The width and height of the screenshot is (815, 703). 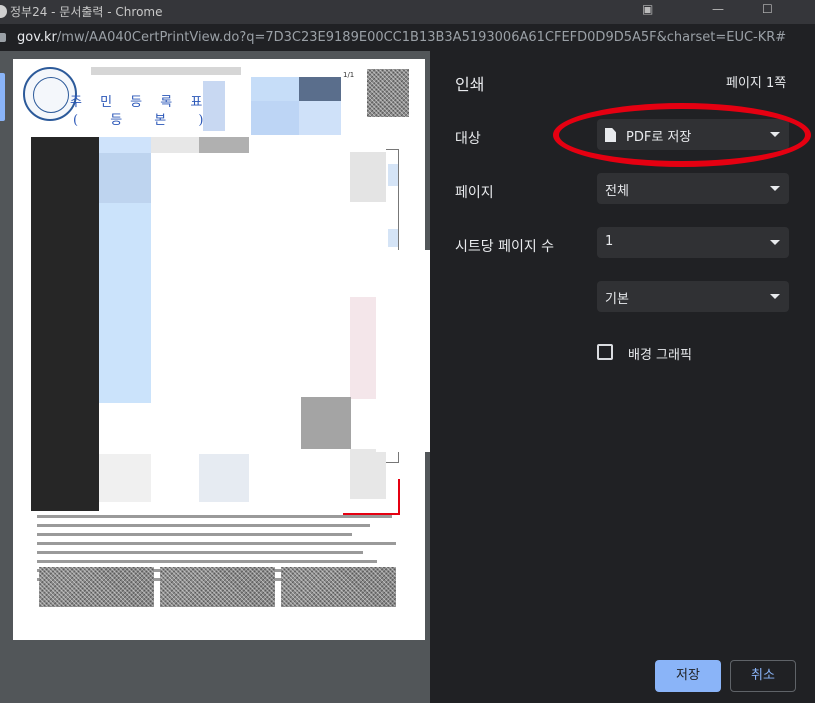 I want to click on document-subtitle: ( 등 본 ), so click(x=145, y=120).